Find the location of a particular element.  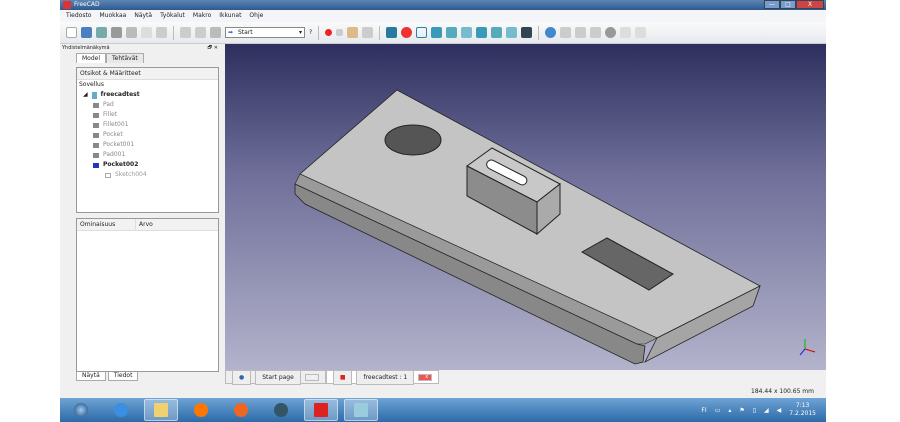

tree-item-sketch004: Sketch004 is located at coordinates (148, 175).